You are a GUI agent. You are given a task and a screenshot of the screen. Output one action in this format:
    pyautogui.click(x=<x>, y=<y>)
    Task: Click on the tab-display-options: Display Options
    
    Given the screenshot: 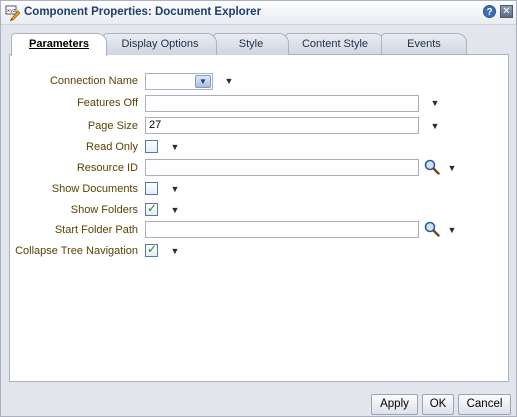 What is the action you would take?
    pyautogui.click(x=160, y=44)
    